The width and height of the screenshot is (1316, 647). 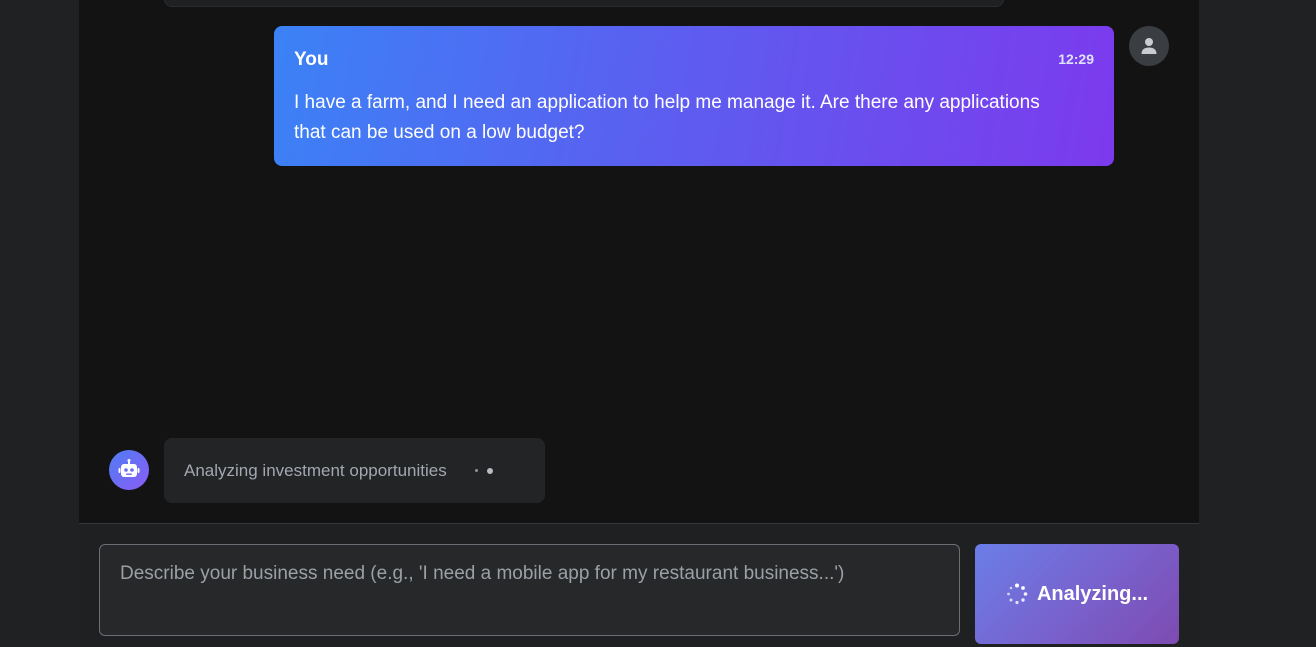 I want to click on message-timestamp: 12:29, so click(x=1076, y=59).